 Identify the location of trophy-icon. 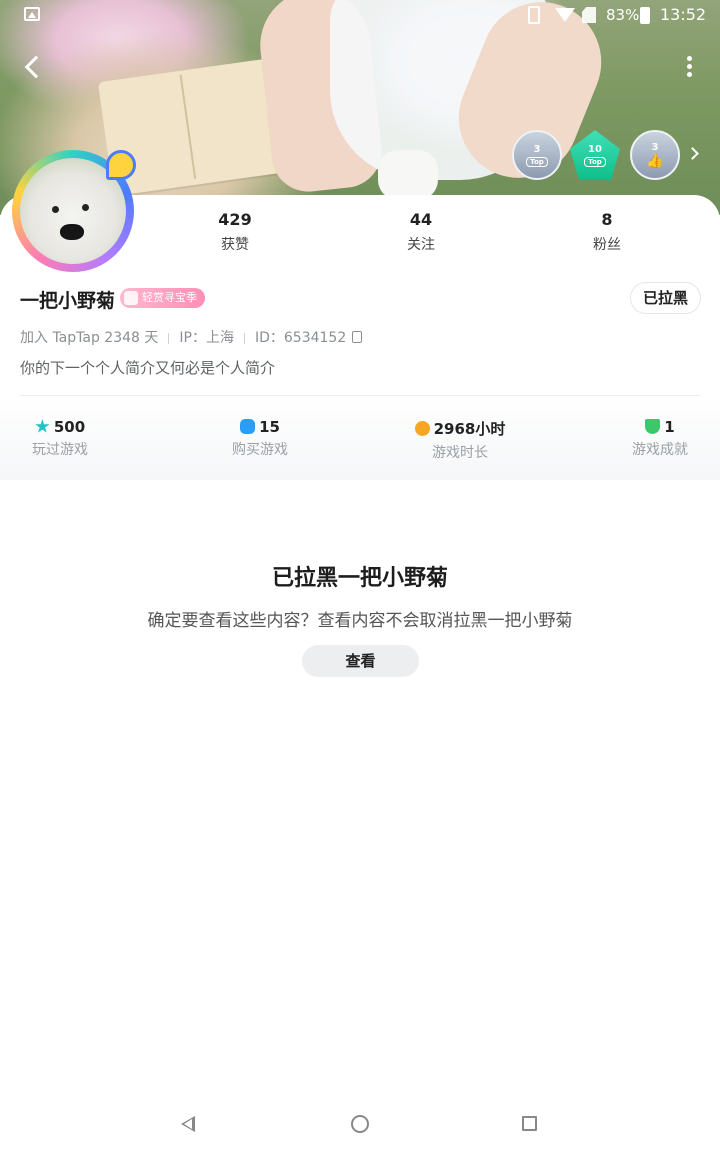
(653, 426).